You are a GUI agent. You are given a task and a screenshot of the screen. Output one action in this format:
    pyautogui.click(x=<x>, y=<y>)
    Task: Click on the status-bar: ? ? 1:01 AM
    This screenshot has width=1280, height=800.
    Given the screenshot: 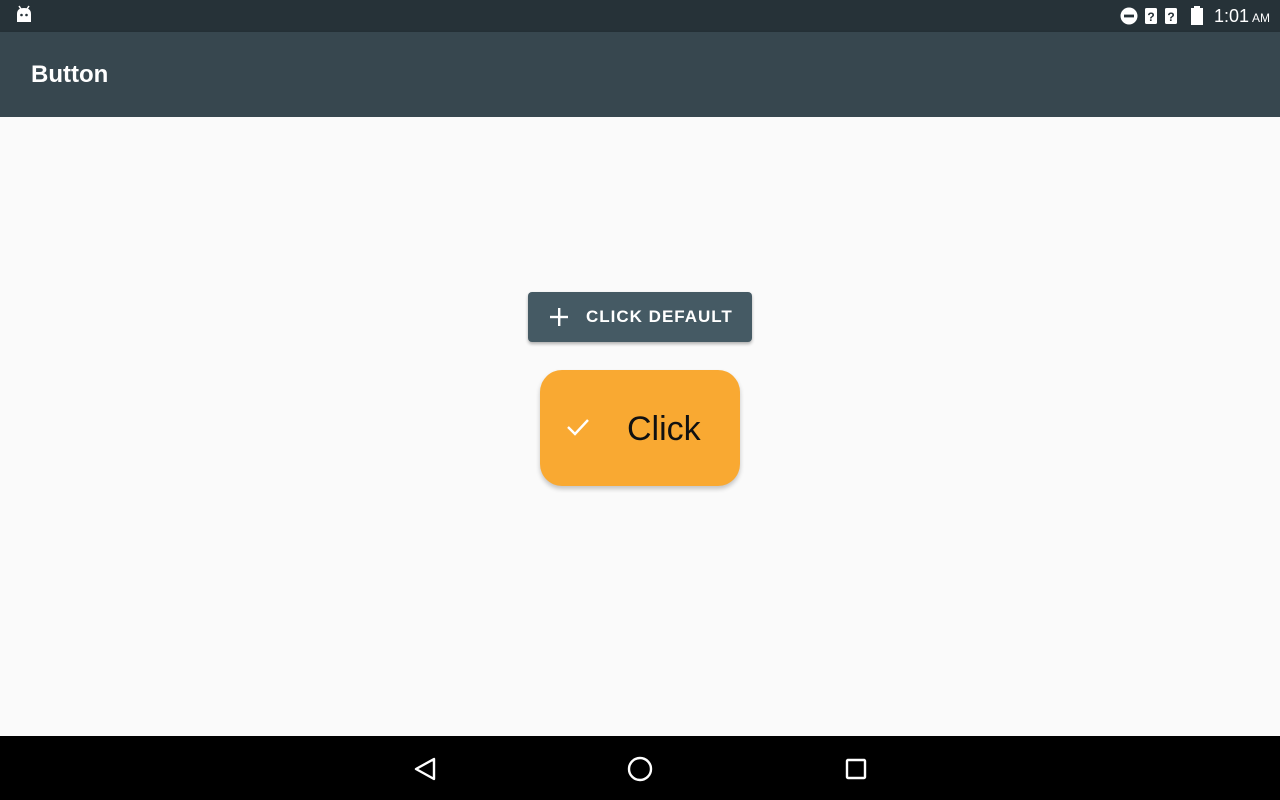 What is the action you would take?
    pyautogui.click(x=640, y=16)
    